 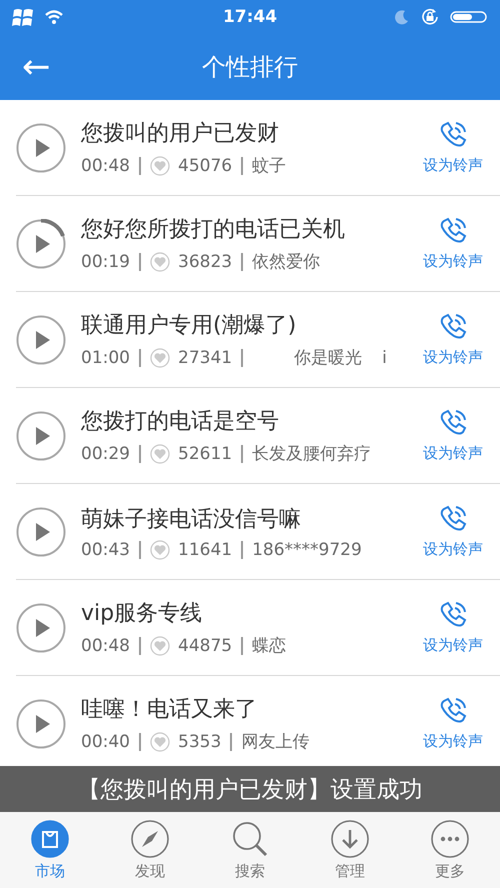 I want to click on like-count: 44875, so click(x=205, y=646).